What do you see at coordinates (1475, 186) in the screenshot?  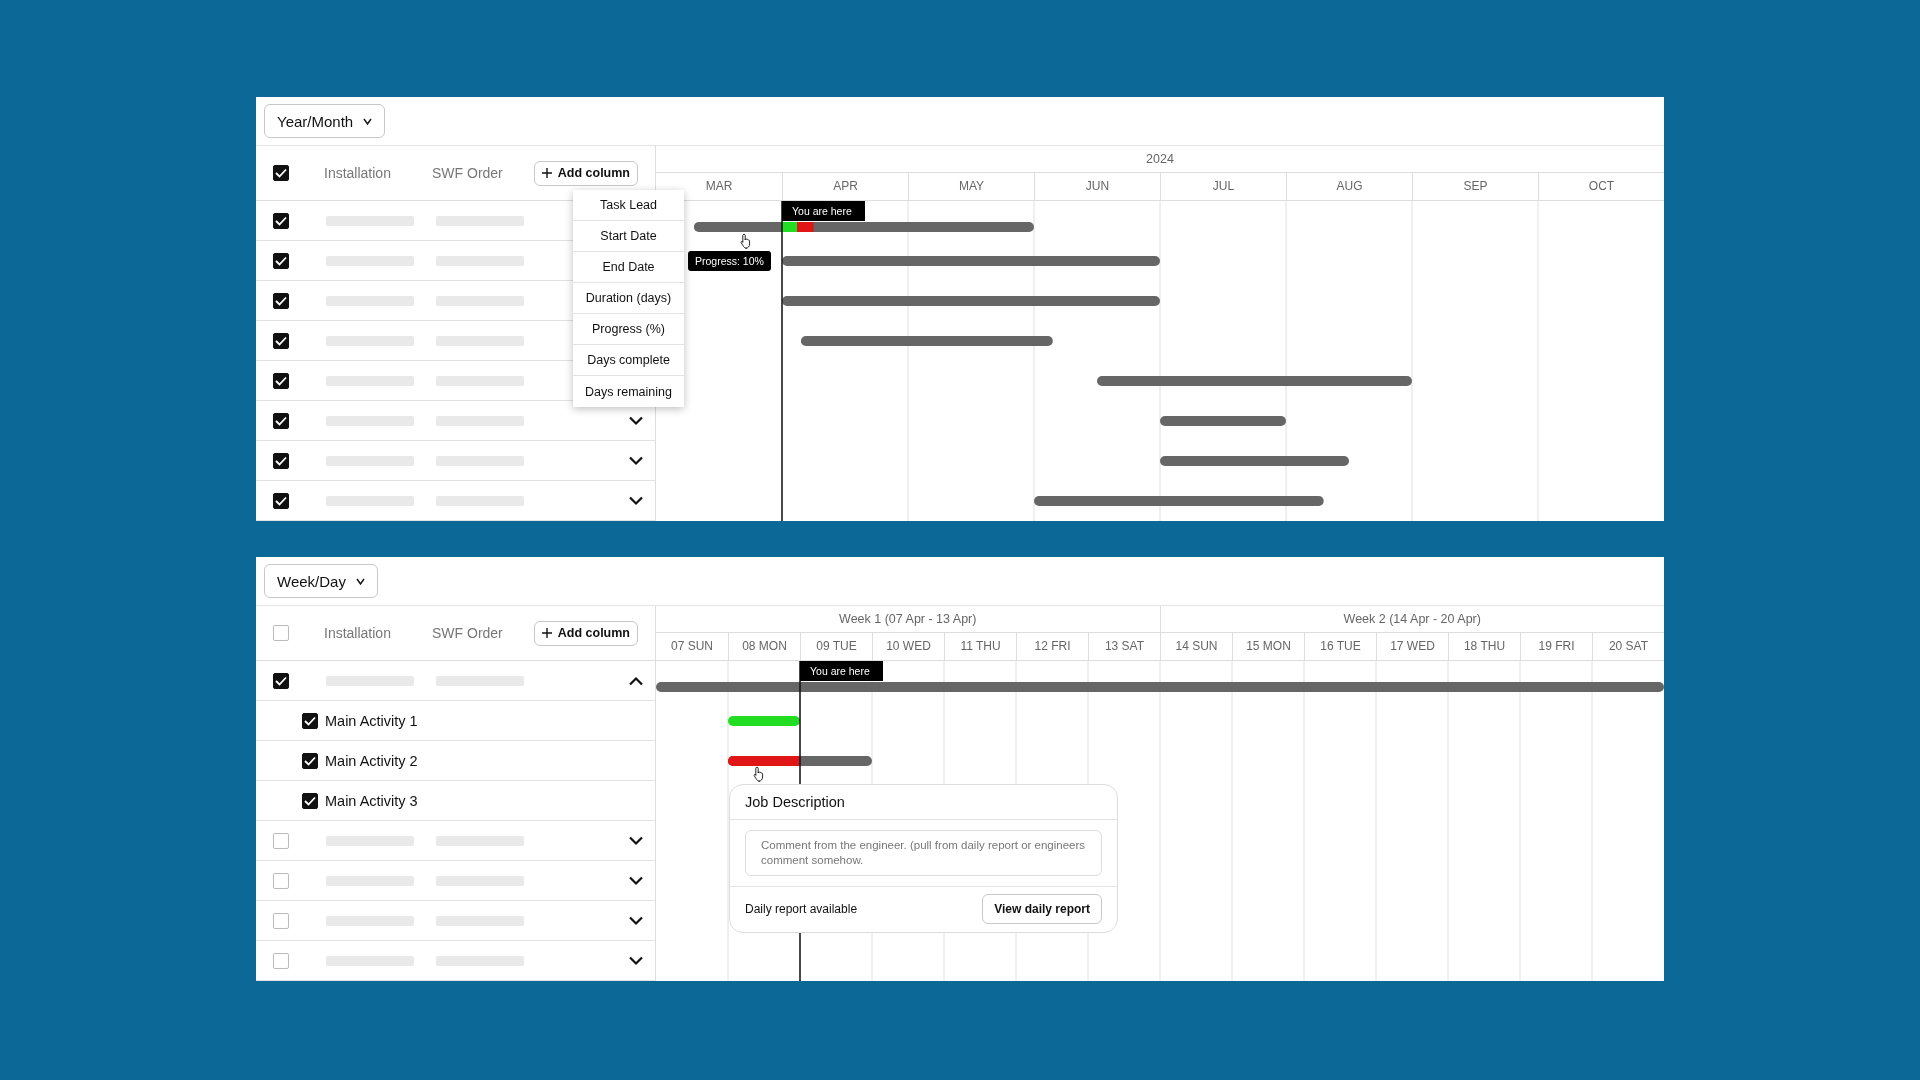 I see `timeline-column-label: SEP` at bounding box center [1475, 186].